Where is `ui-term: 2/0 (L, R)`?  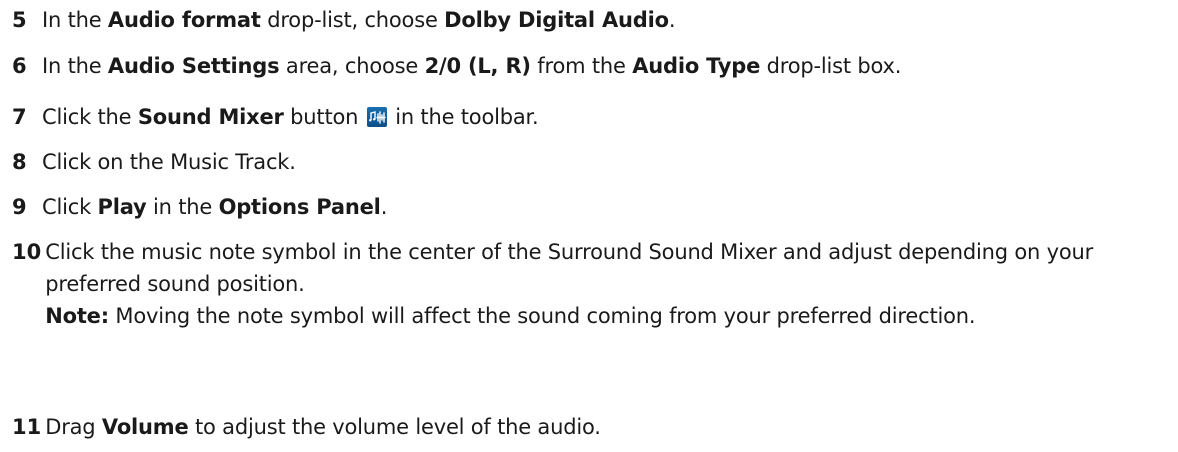
ui-term: 2/0 (L, R) is located at coordinates (477, 66).